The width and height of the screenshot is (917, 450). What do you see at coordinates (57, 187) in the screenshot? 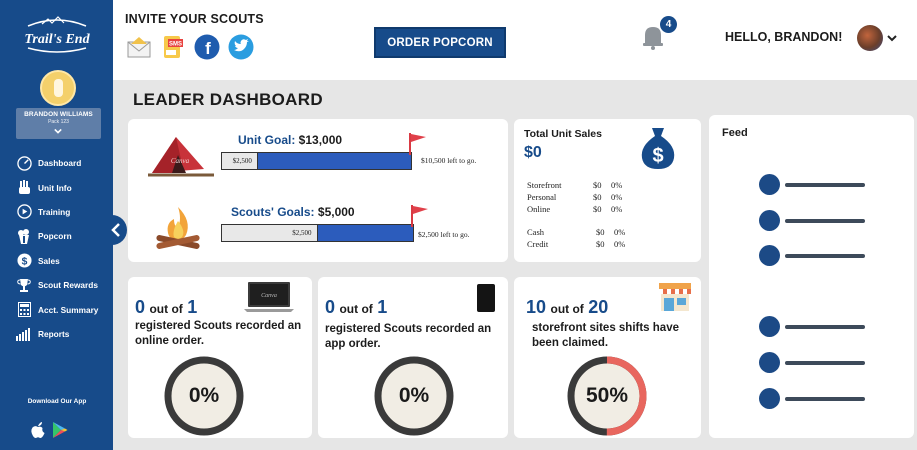
I see `nav-unit-info: Unit Info` at bounding box center [57, 187].